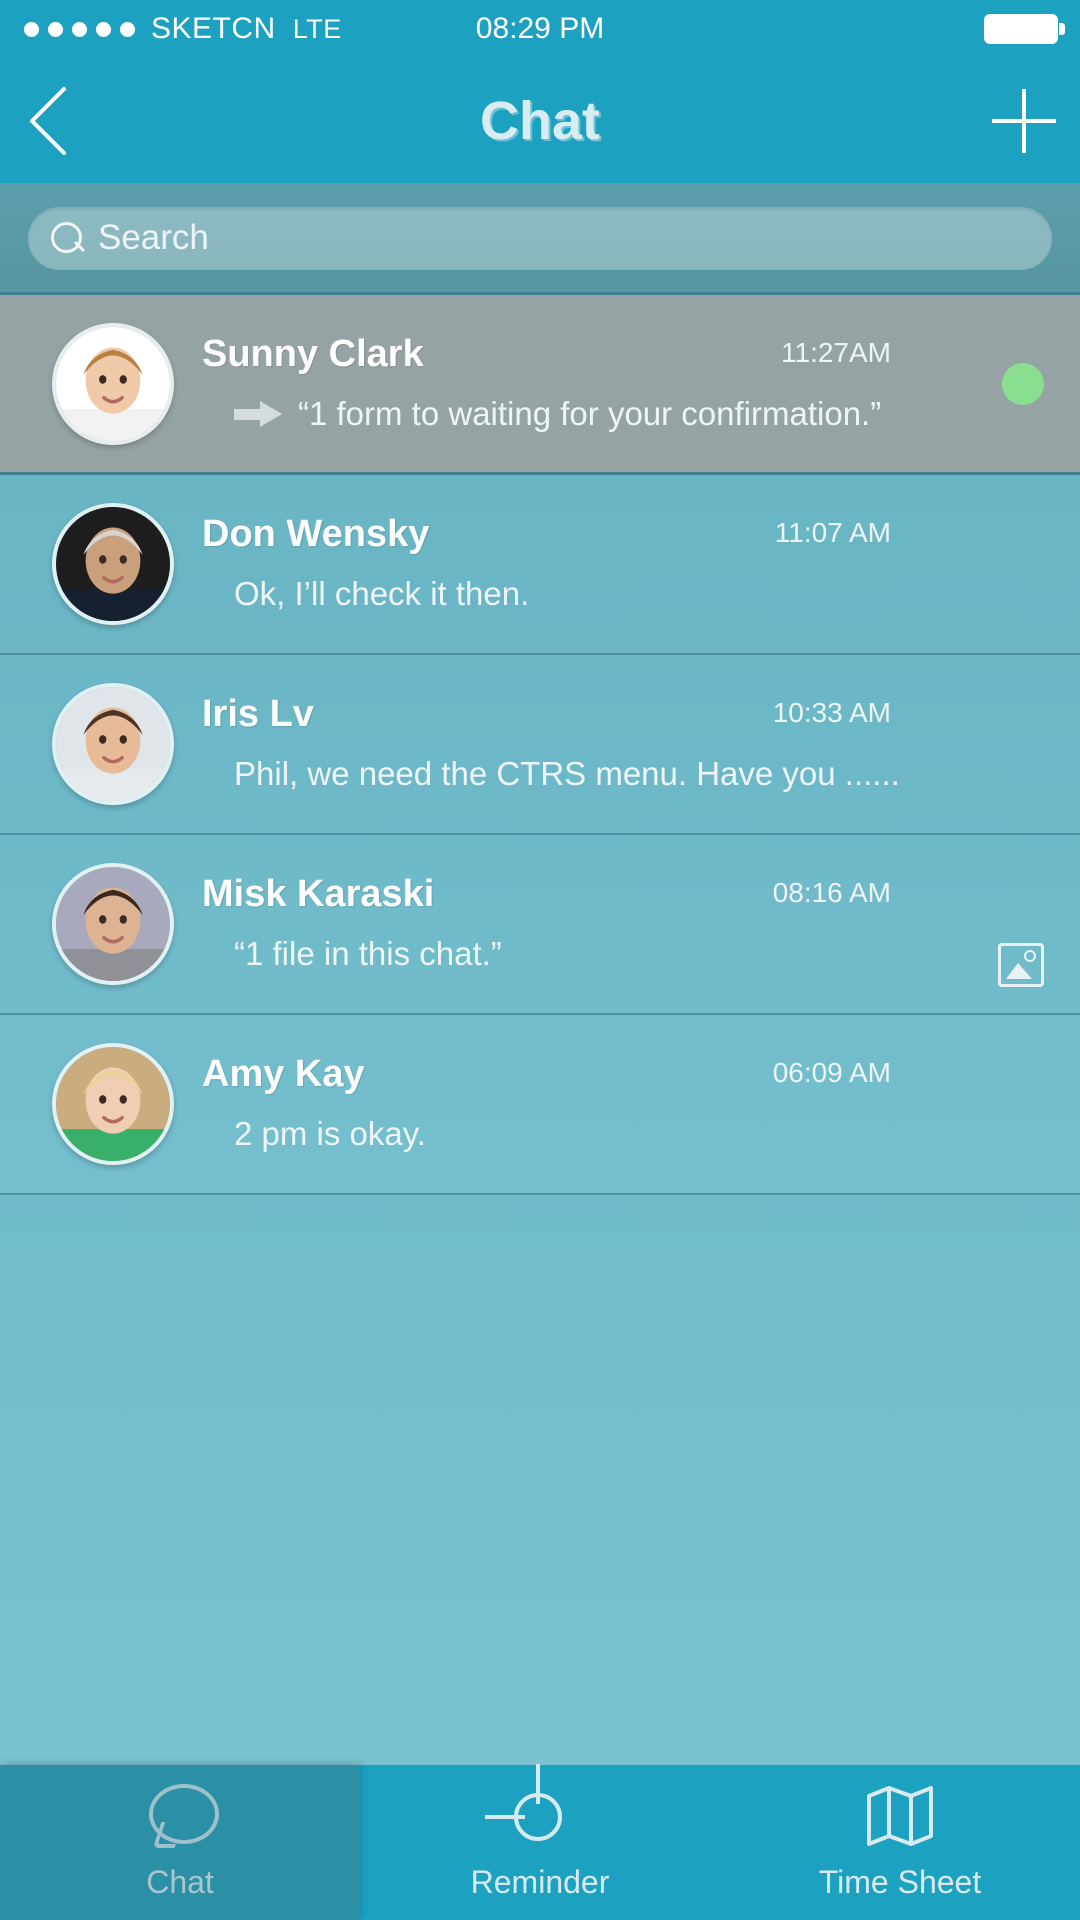 This screenshot has width=1080, height=1920. I want to click on message-preview-text: 2 pm is okay., so click(330, 1133).